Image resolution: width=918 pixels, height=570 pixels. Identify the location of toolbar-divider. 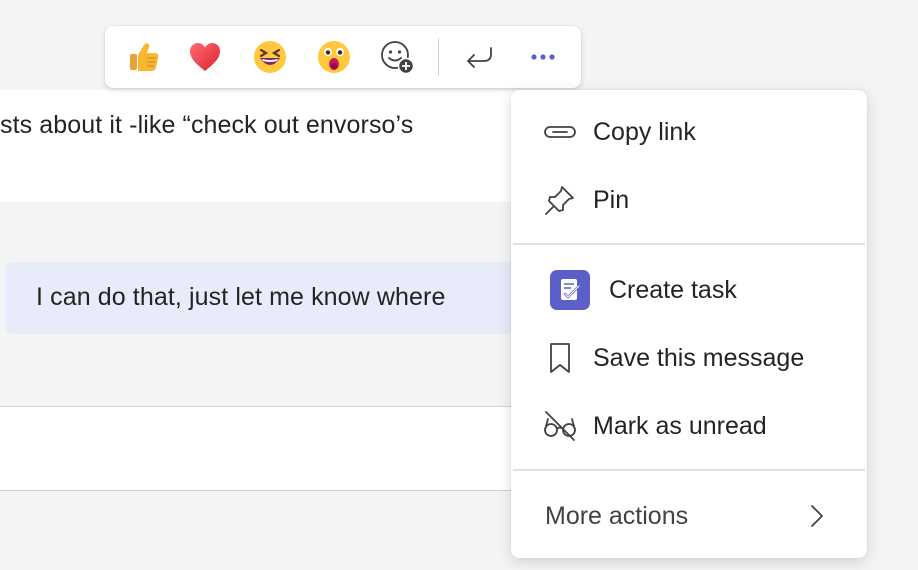
(438, 57).